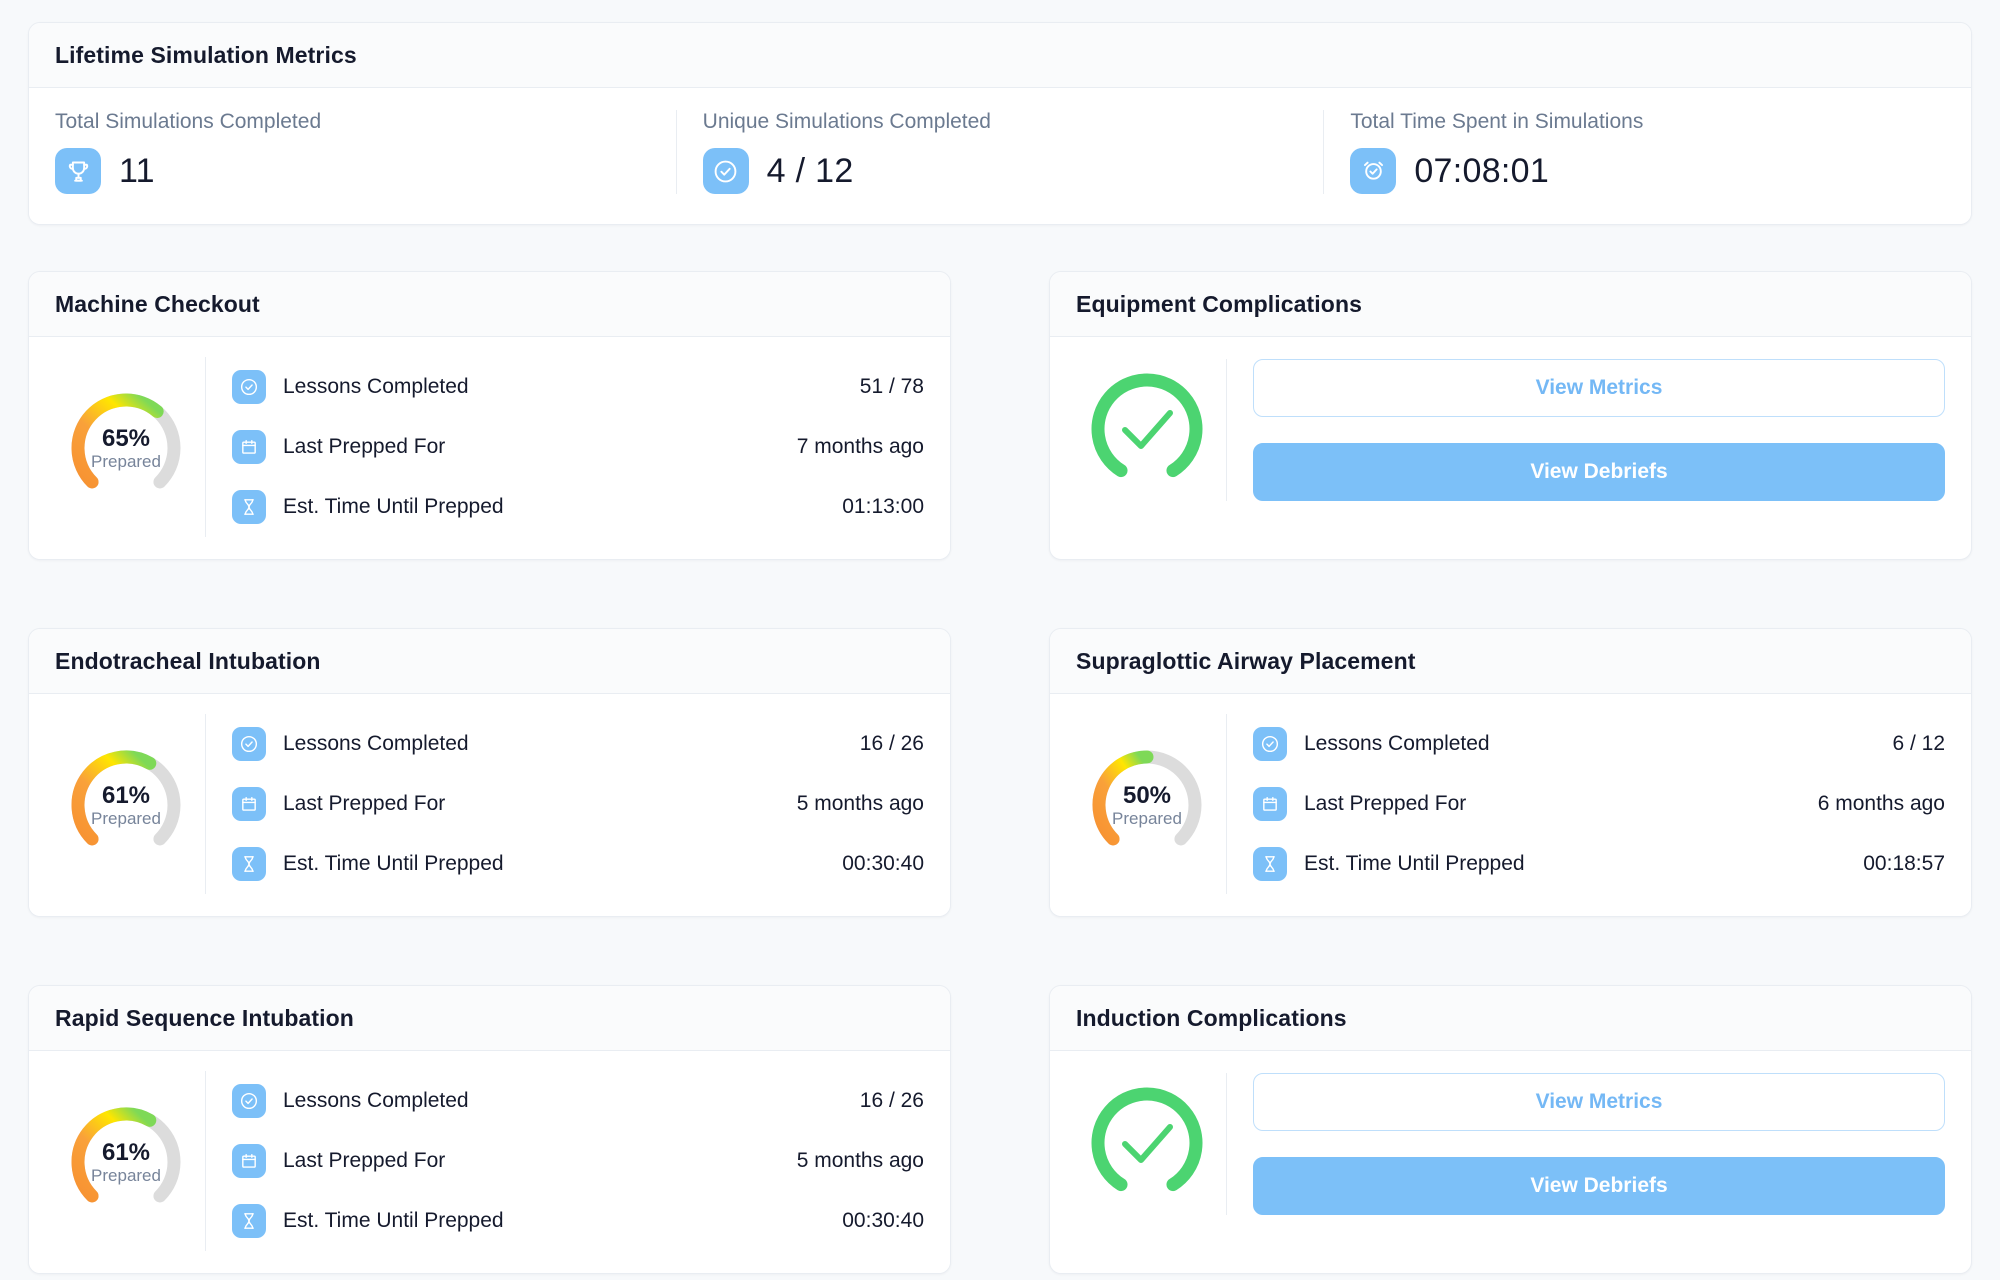  I want to click on stat-value: 6 months ago, so click(1881, 803).